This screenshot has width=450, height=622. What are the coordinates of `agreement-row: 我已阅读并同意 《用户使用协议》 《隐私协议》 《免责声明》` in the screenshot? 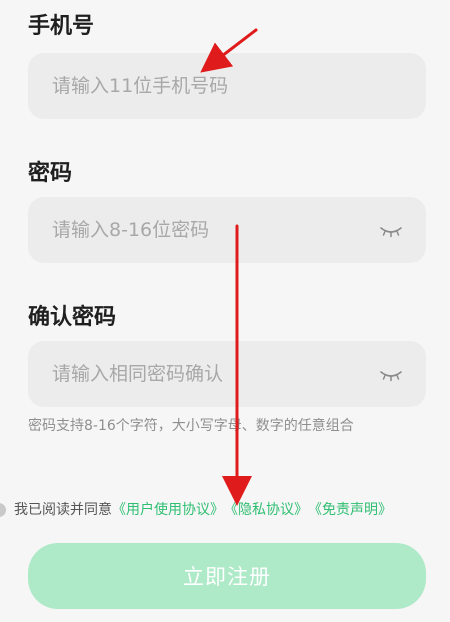 It's located at (196, 510).